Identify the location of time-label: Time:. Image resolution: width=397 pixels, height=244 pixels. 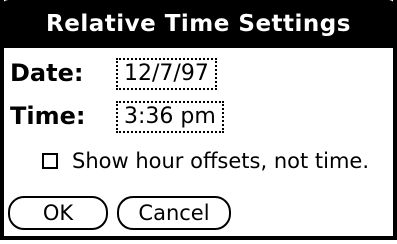
(48, 116).